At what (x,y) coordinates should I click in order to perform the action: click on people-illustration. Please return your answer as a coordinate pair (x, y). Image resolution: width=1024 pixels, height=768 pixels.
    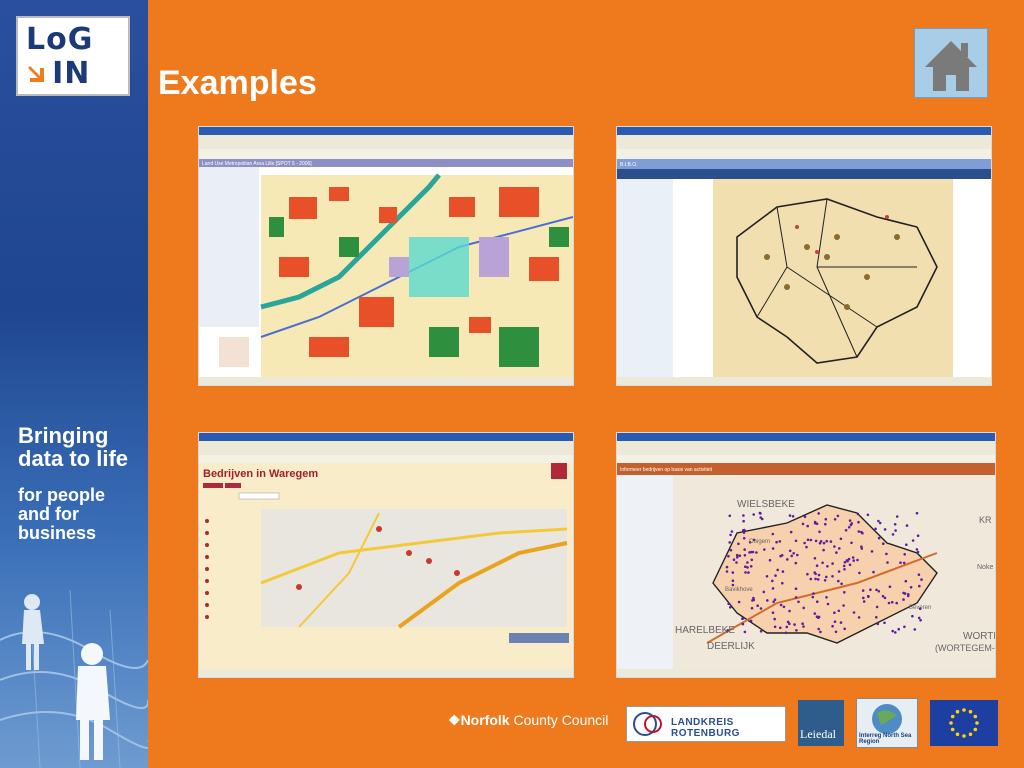
    Looking at the image, I should click on (74, 678).